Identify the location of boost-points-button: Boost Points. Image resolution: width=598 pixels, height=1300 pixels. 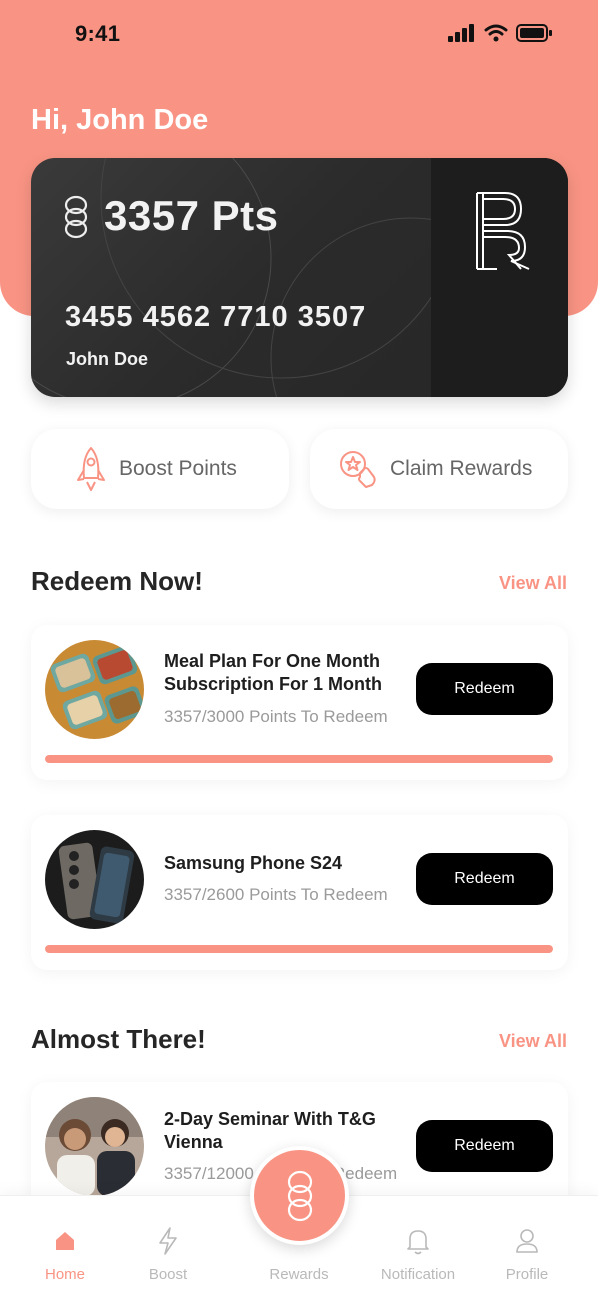
(160, 469).